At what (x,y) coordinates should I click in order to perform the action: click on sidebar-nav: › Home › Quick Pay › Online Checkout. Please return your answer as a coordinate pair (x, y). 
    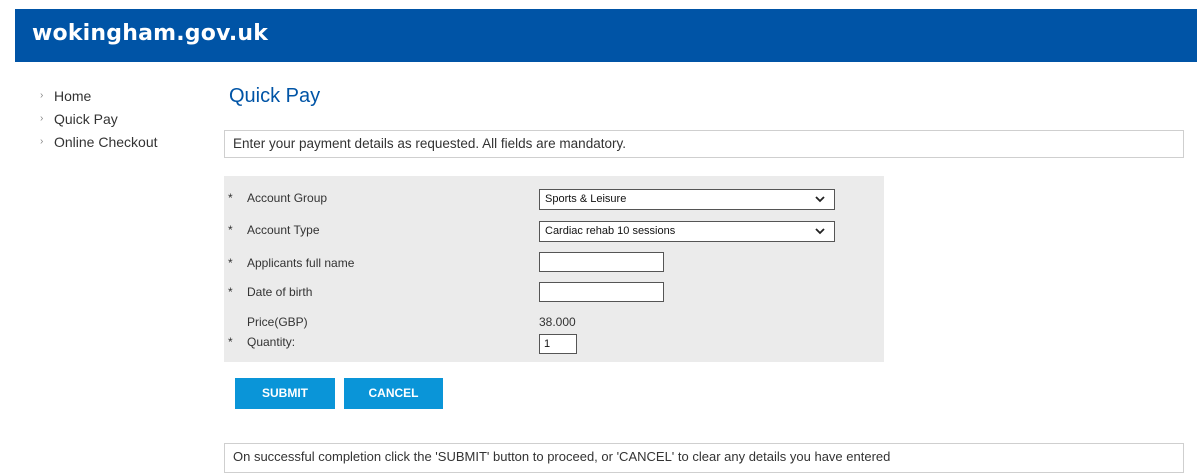
    Looking at the image, I should click on (125, 122).